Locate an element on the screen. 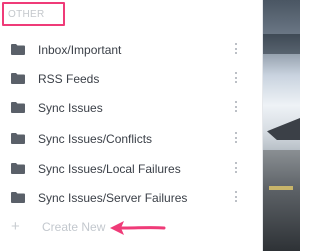  folder-label: Sync Issues/Conflicts is located at coordinates (95, 139).